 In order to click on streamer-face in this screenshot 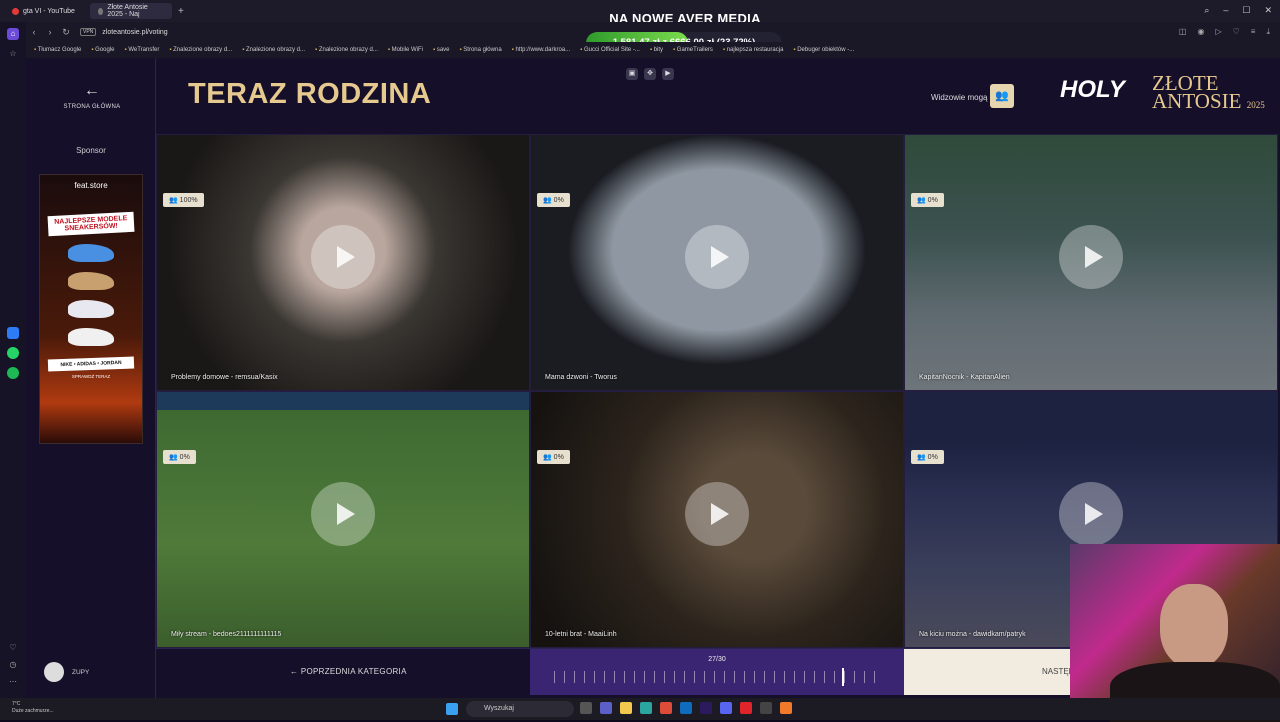, I will do `click(1194, 626)`.